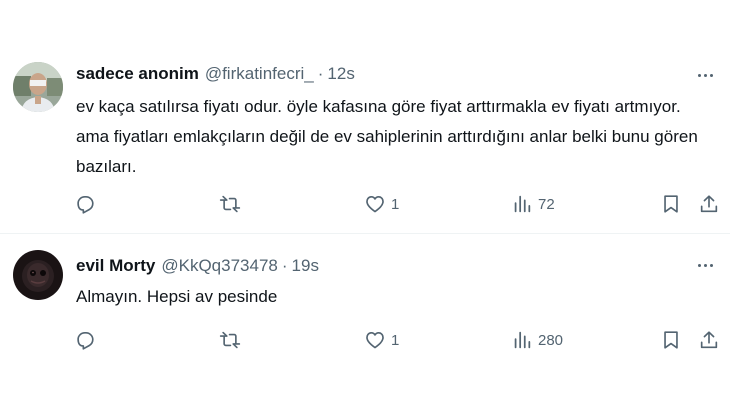  I want to click on tweet-header: sadece anonim @firkatinfecri_ · 12s, so click(215, 74).